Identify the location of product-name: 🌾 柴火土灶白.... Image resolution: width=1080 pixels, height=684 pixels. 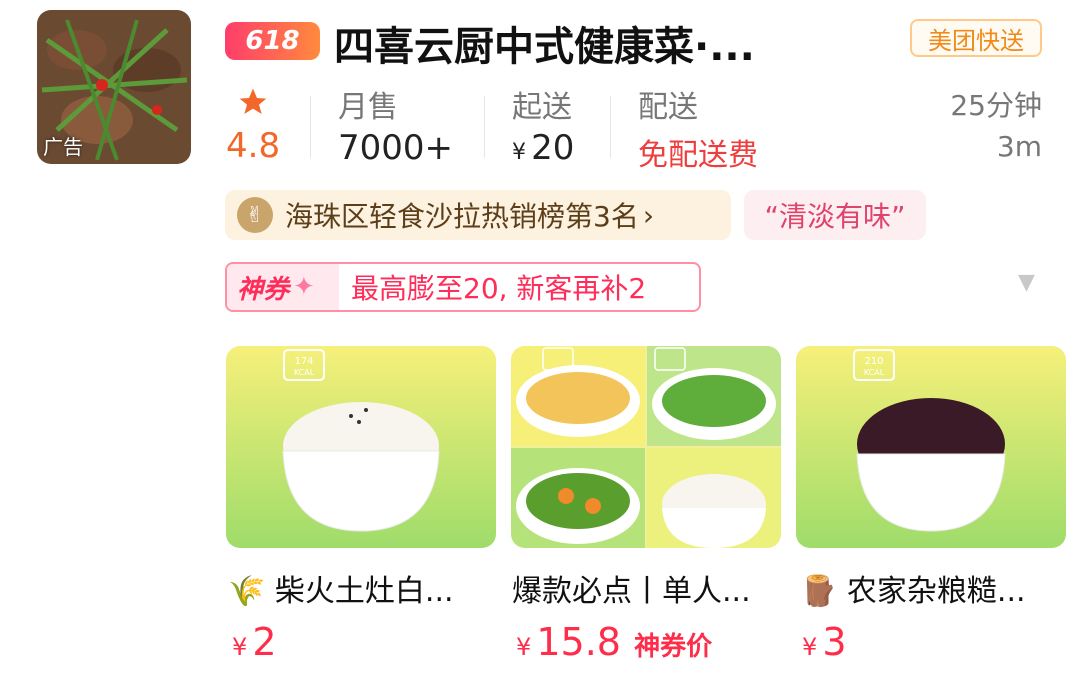
(341, 588).